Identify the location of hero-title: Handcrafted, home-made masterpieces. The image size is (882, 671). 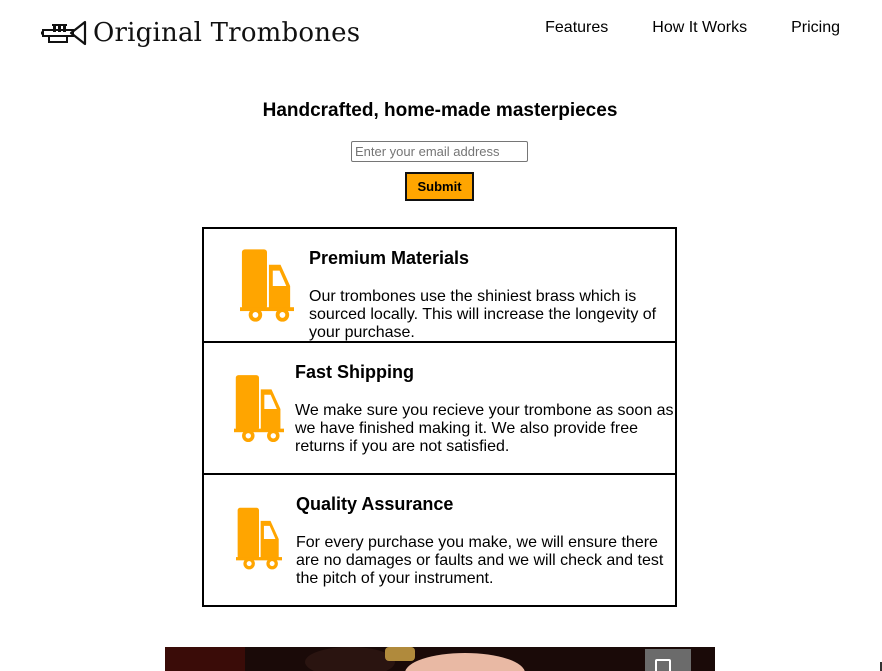
(440, 110).